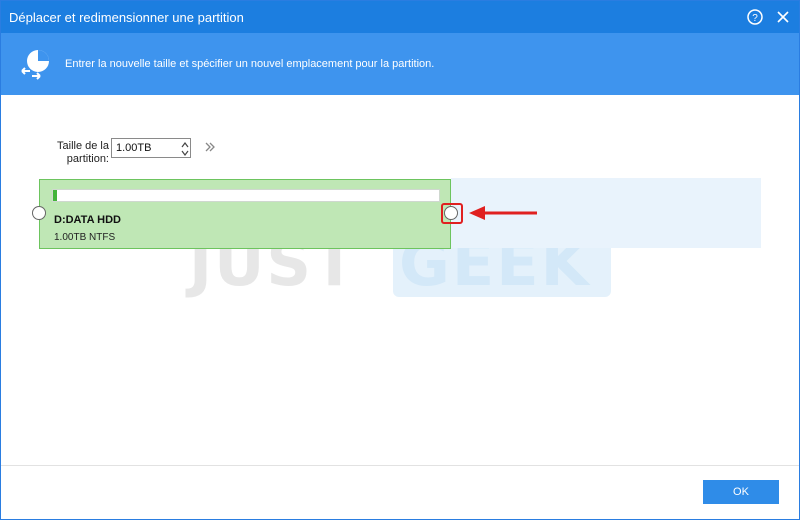 This screenshot has width=800, height=520. Describe the element at coordinates (503, 213) in the screenshot. I see `red-arrow-icon` at that location.